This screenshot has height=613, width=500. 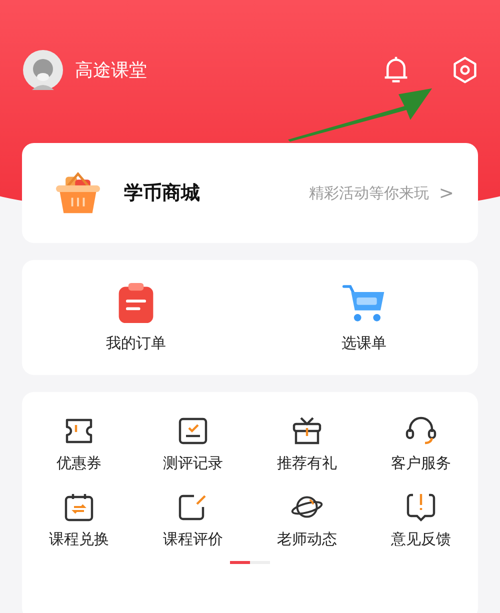 I want to click on service-label: 课程兑换, so click(x=79, y=539).